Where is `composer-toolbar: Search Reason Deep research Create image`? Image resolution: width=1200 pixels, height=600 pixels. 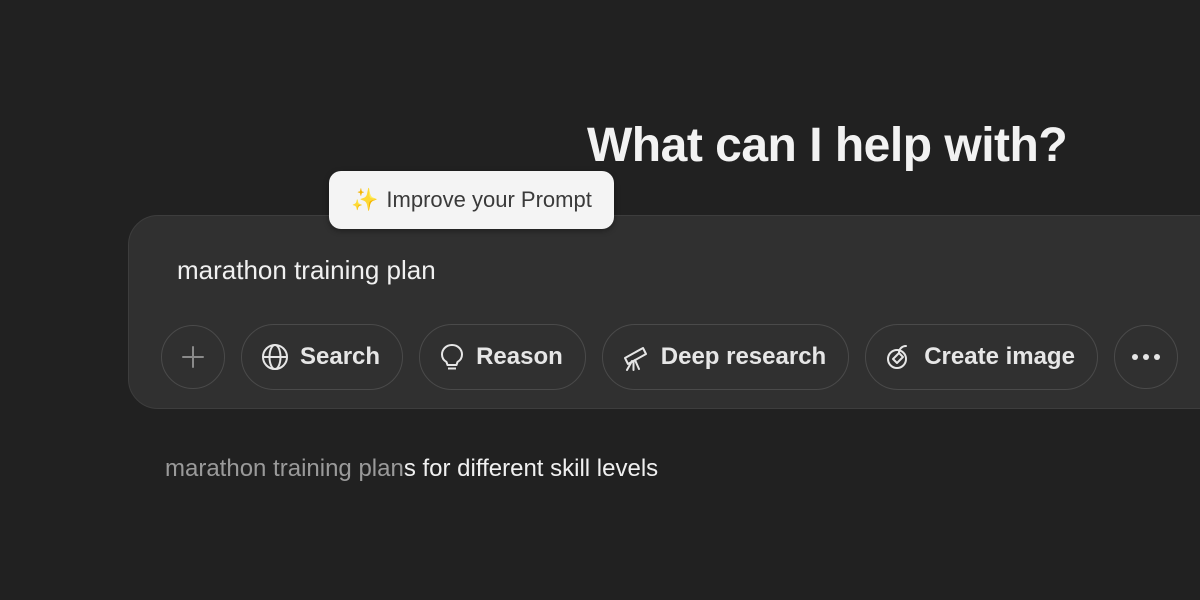
composer-toolbar: Search Reason Deep research Create image is located at coordinates (669, 357).